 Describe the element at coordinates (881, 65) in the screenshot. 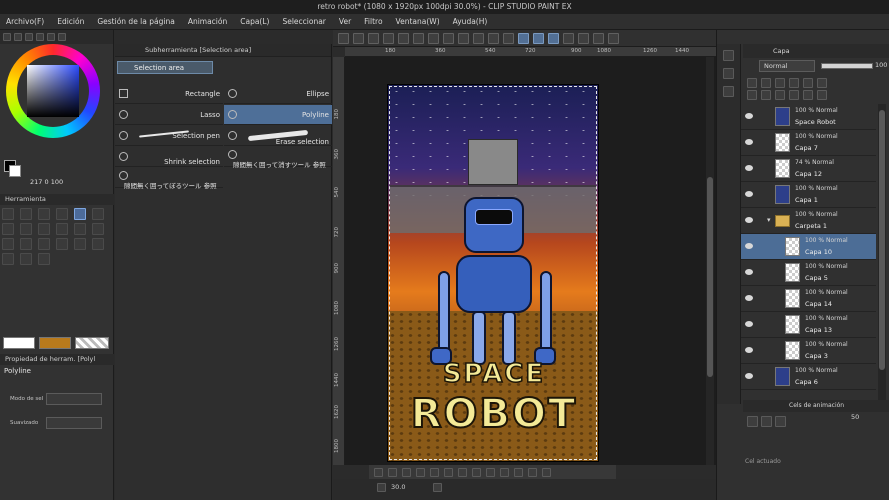

I see `layer-opacity-value: 100` at that location.